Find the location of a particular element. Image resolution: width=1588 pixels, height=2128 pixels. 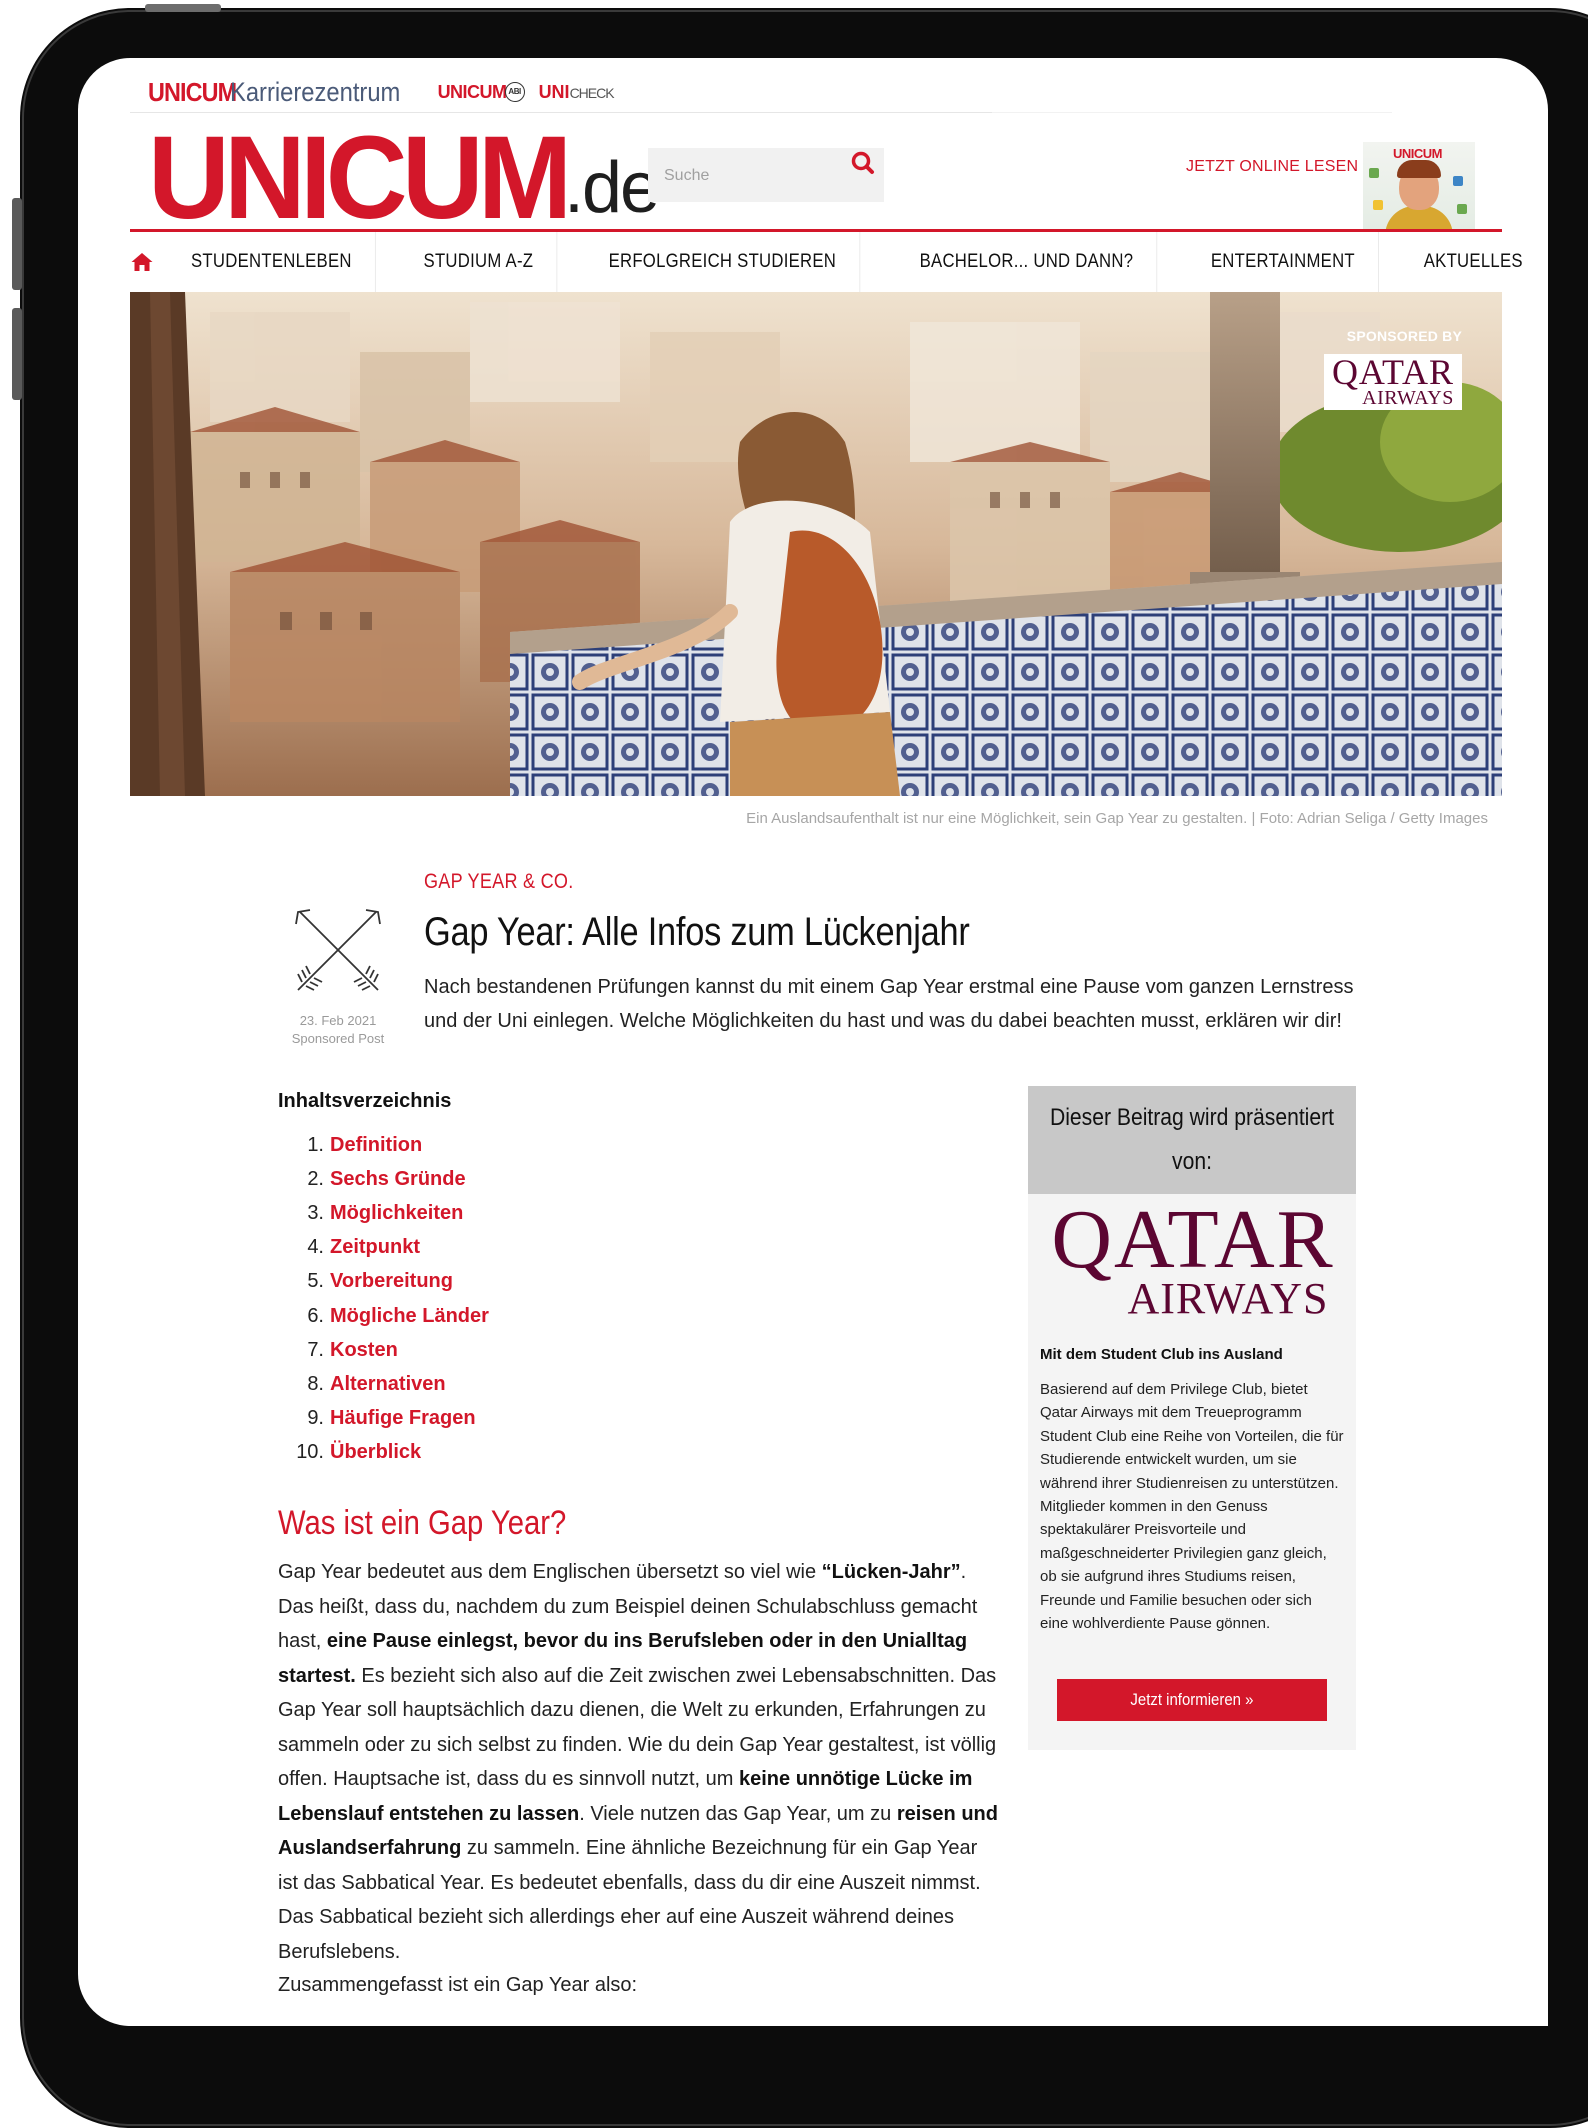

nav-item-erfolgreich-studieren: ERFOLGREICH STUDIEREN is located at coordinates (723, 262).